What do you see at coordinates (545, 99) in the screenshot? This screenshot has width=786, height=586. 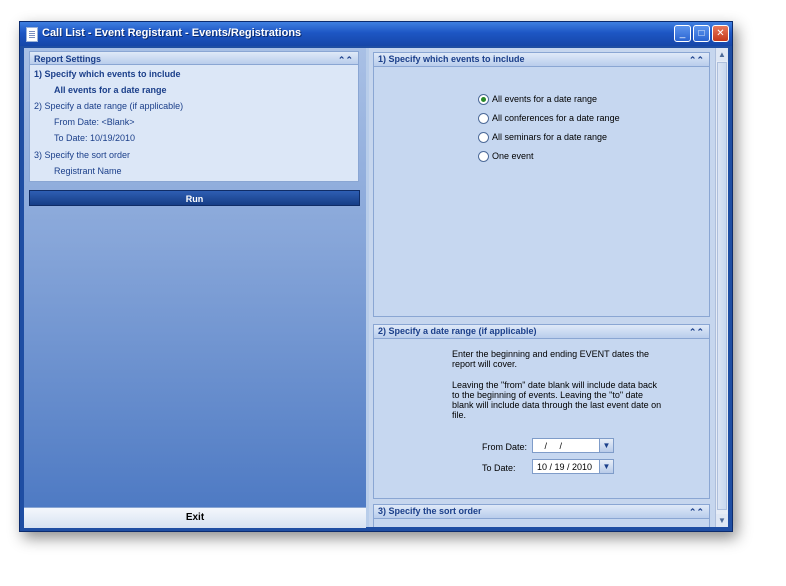 I see `radio-label: All events for a date range` at bounding box center [545, 99].